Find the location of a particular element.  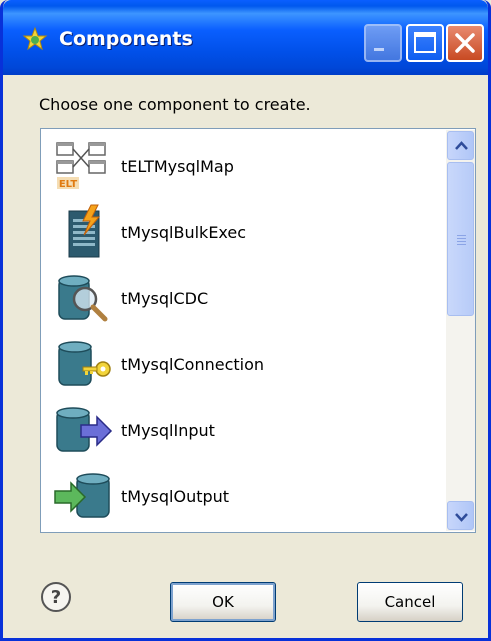

scroll-up-button is located at coordinates (460, 145).